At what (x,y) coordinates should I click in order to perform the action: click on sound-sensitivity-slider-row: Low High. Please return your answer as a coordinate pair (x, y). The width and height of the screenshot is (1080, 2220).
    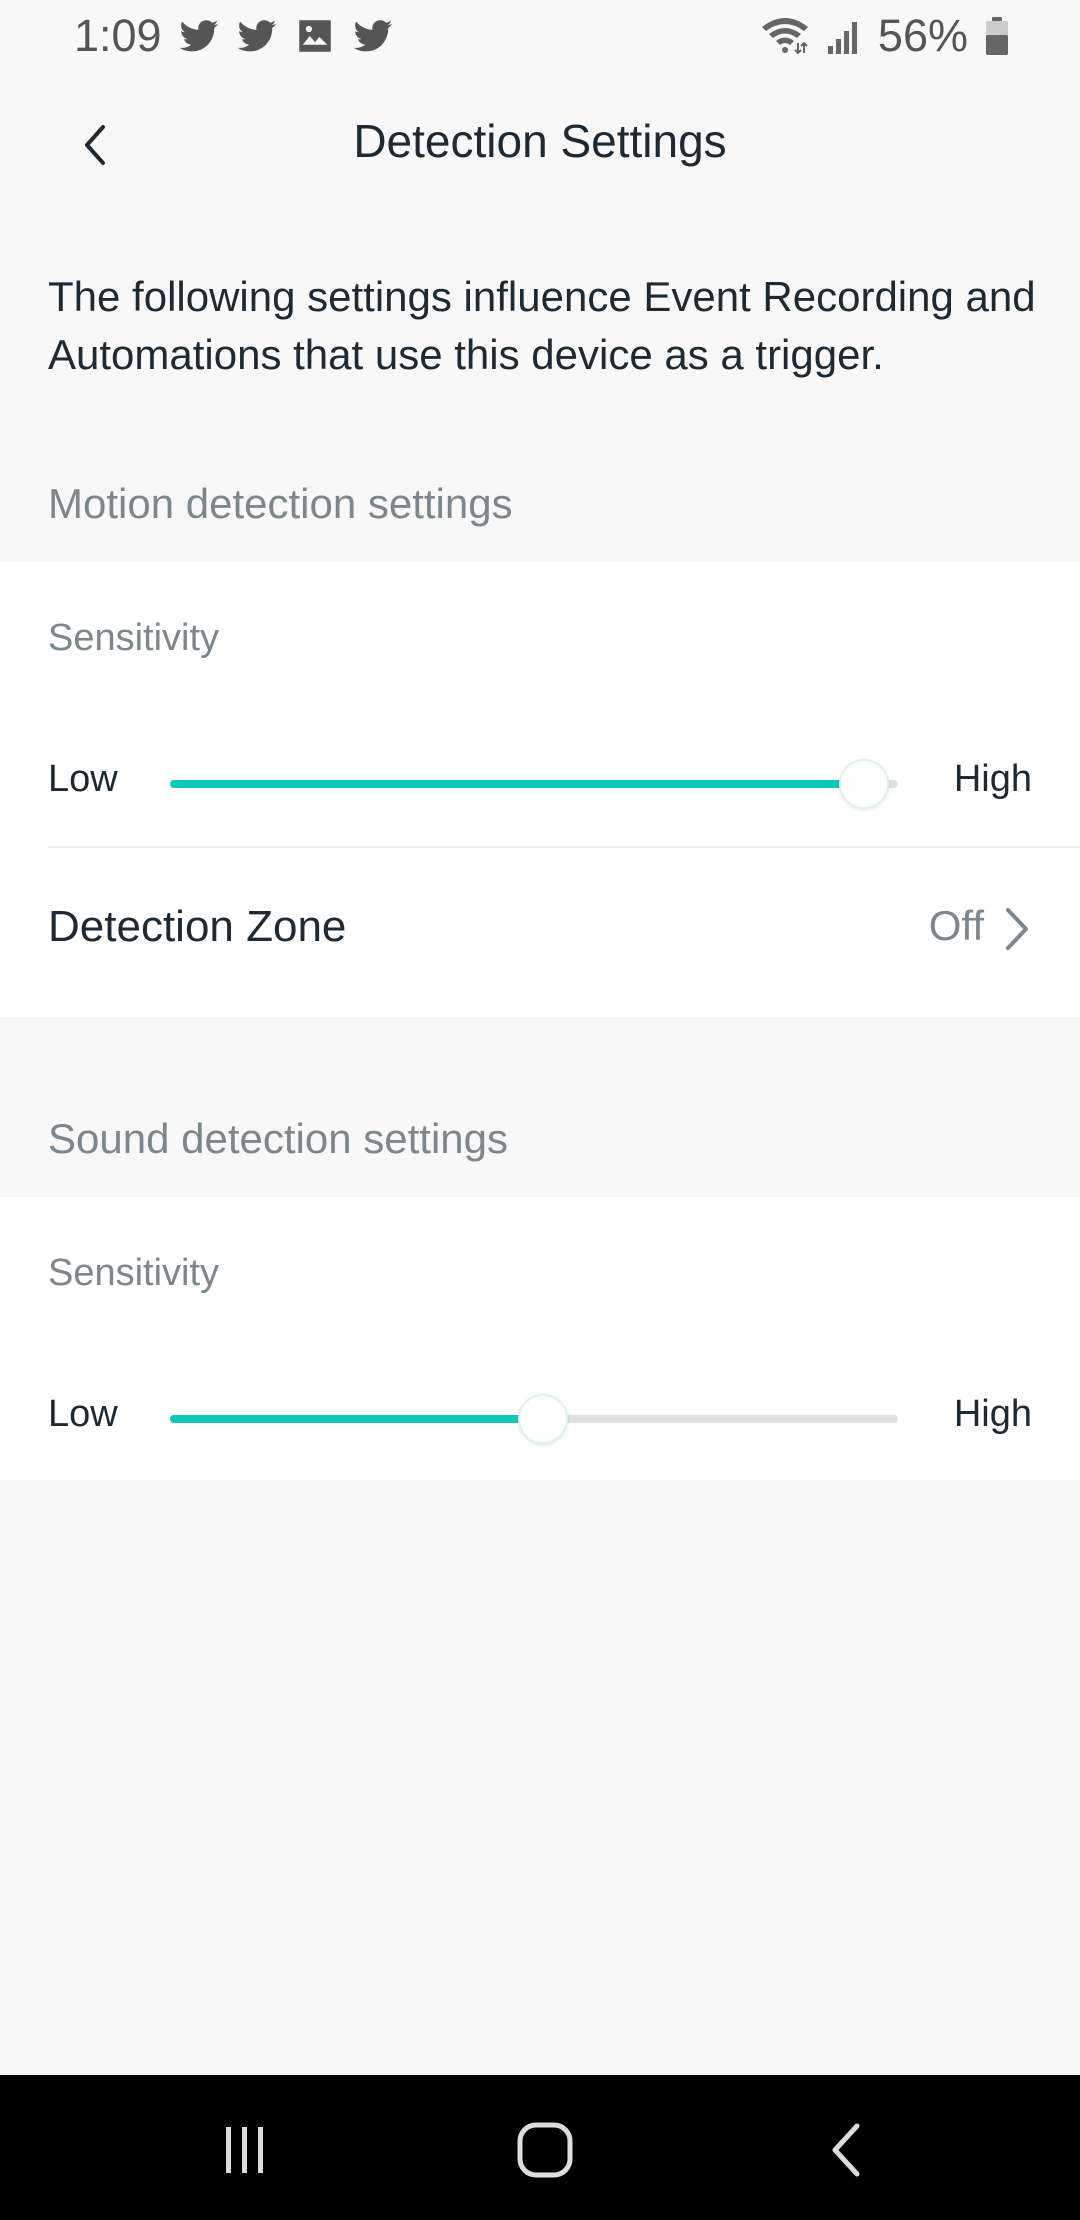
    Looking at the image, I should click on (540, 1423).